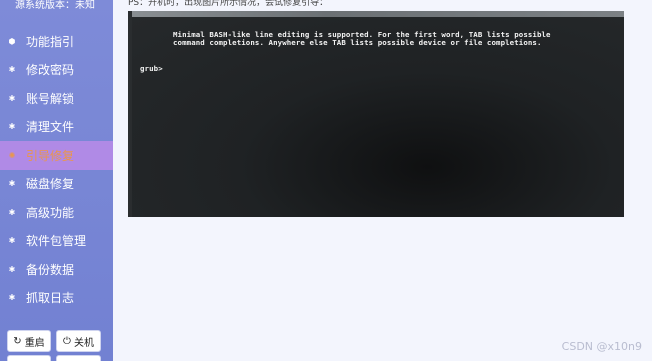 The image size is (652, 361). What do you see at coordinates (50, 127) in the screenshot?
I see `sidebar-item-label: 清理文件` at bounding box center [50, 127].